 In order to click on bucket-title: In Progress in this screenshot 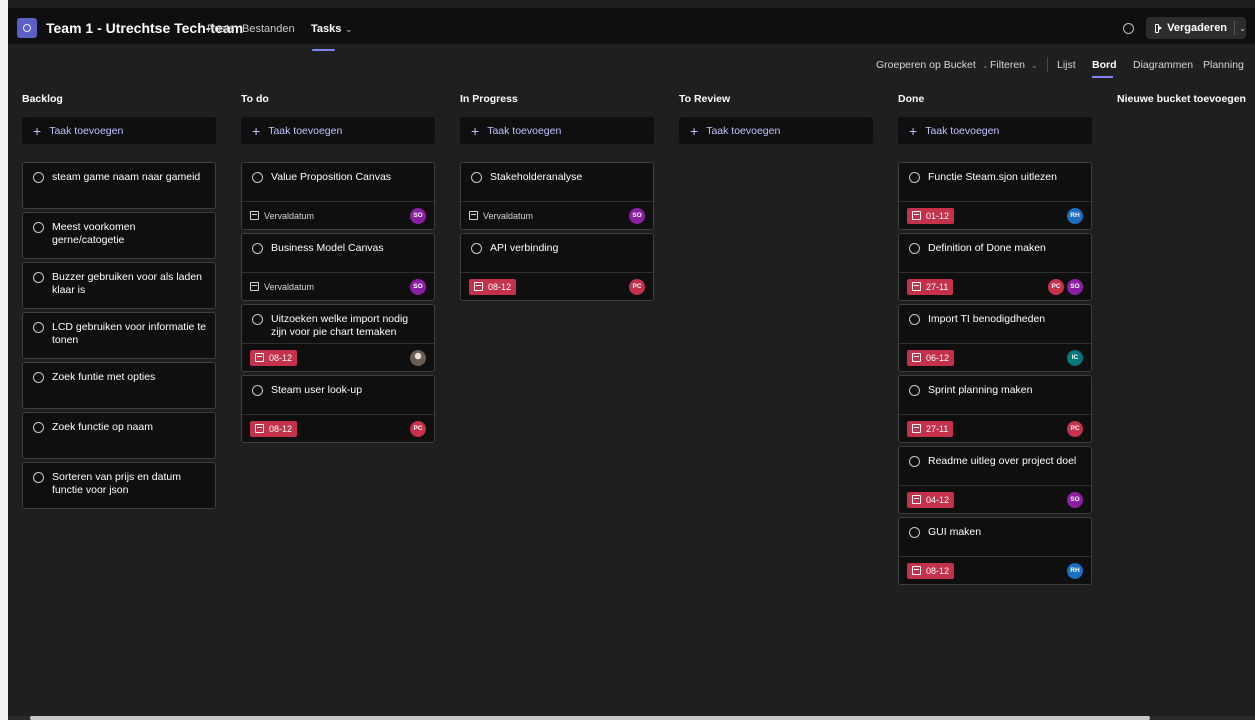, I will do `click(557, 100)`.